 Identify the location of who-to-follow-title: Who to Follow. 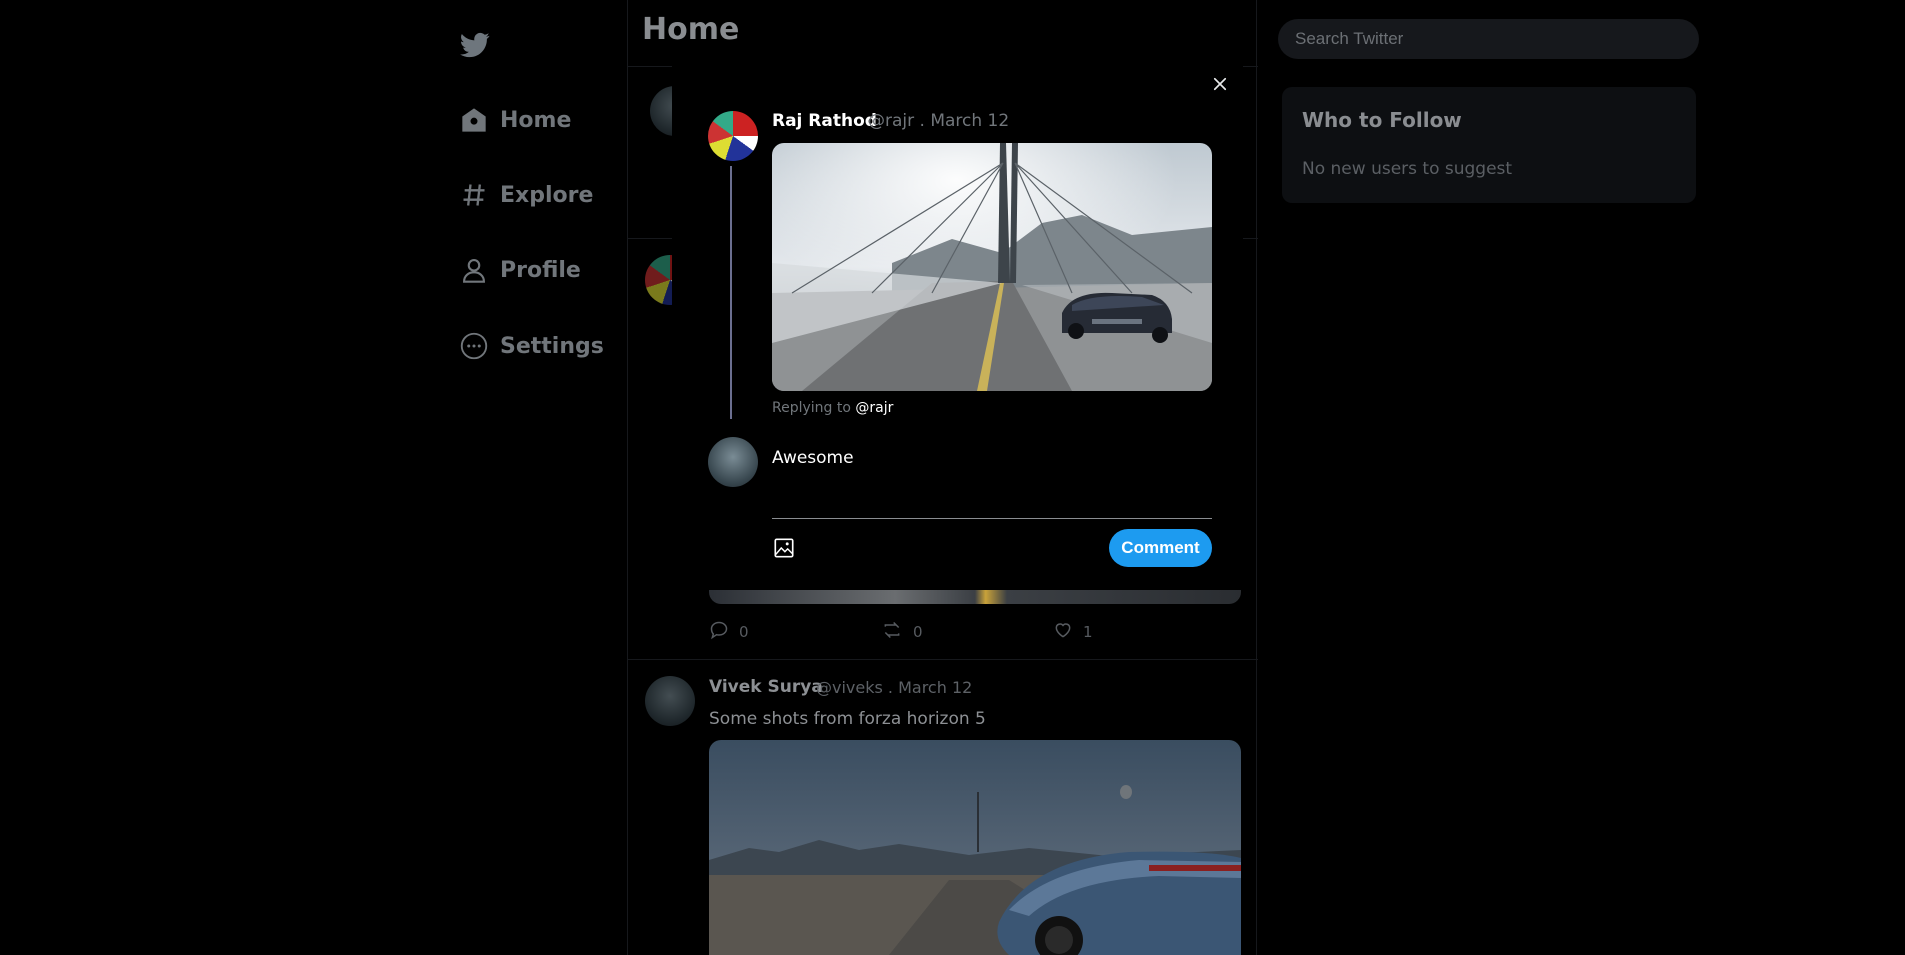
(1382, 120).